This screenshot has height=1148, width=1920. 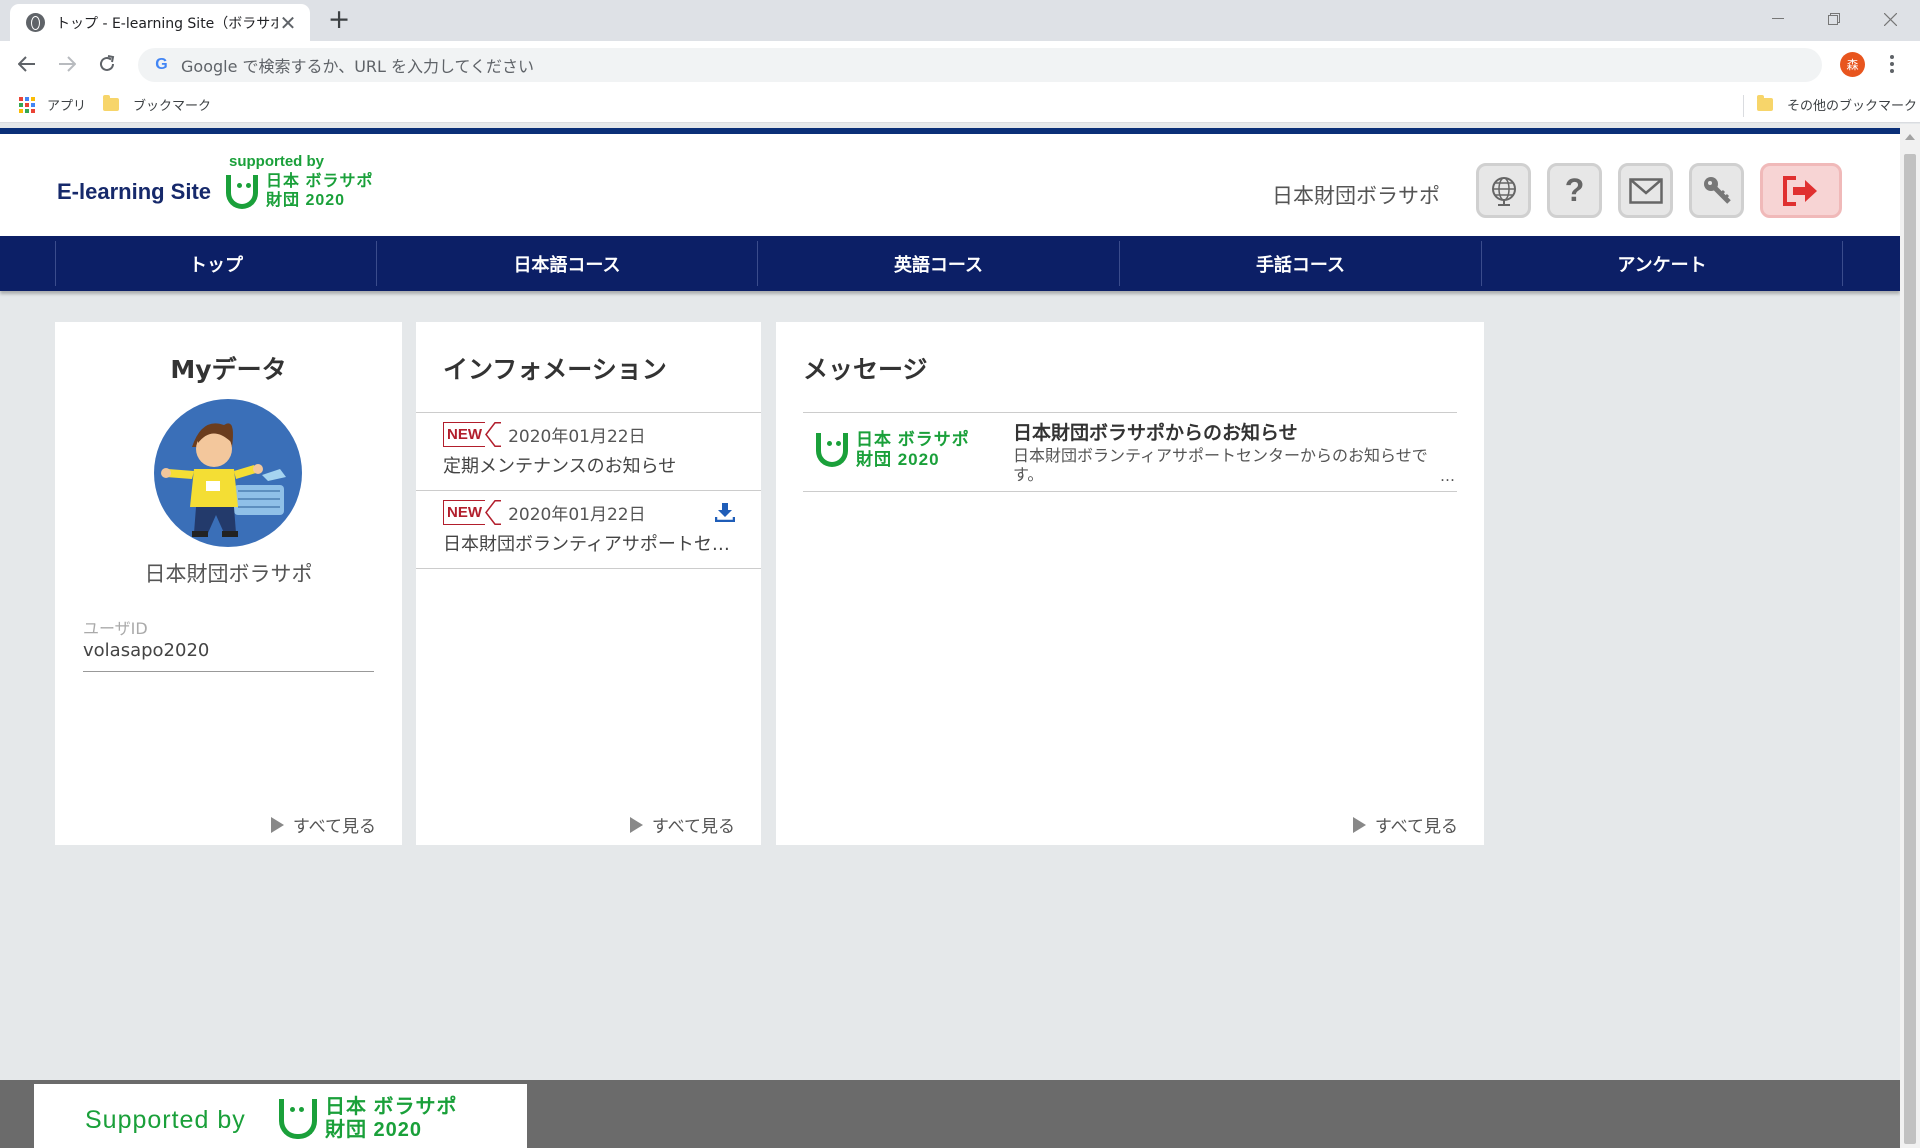 I want to click on forward-button, so click(x=67, y=64).